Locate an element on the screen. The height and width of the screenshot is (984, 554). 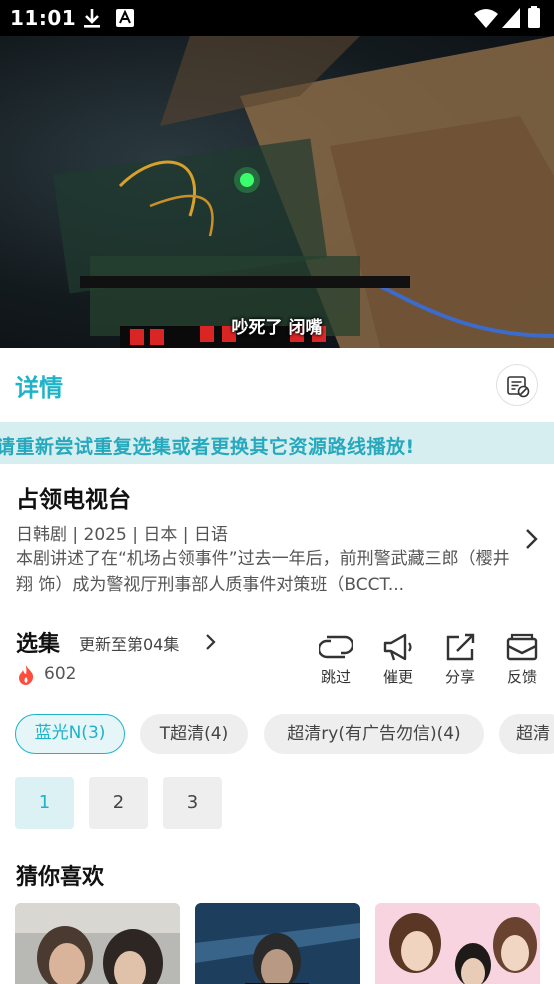
notice-banner: 请重新尝试重复选集或者更换其它资源路线播放! is located at coordinates (277, 443).